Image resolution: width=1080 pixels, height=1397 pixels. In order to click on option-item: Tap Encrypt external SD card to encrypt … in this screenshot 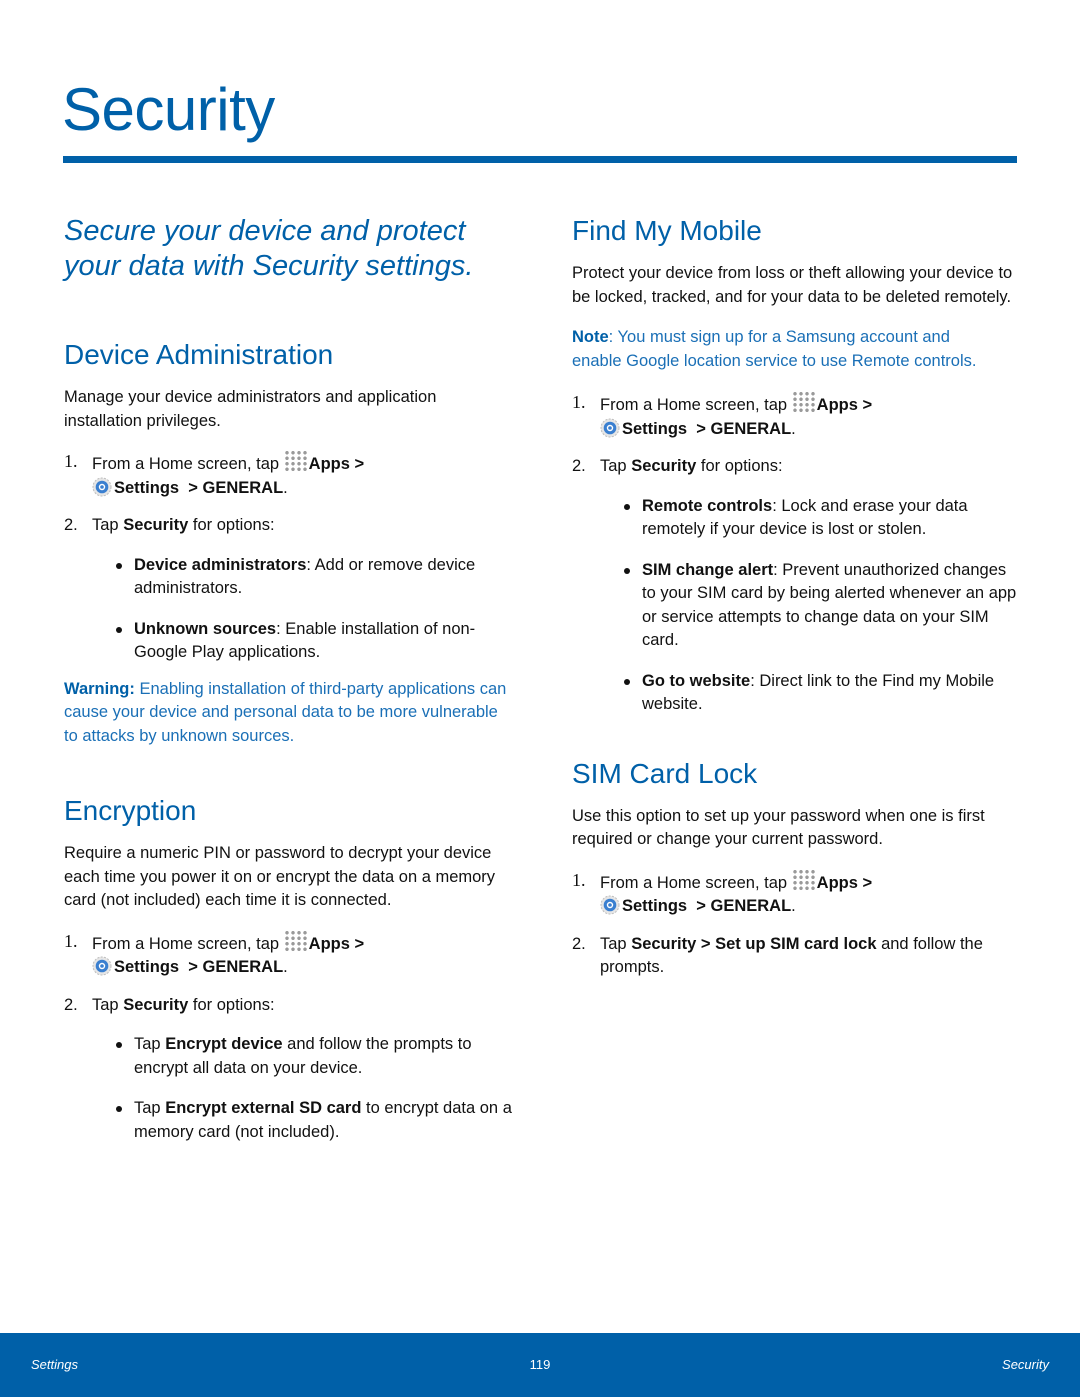, I will do `click(313, 1120)`.